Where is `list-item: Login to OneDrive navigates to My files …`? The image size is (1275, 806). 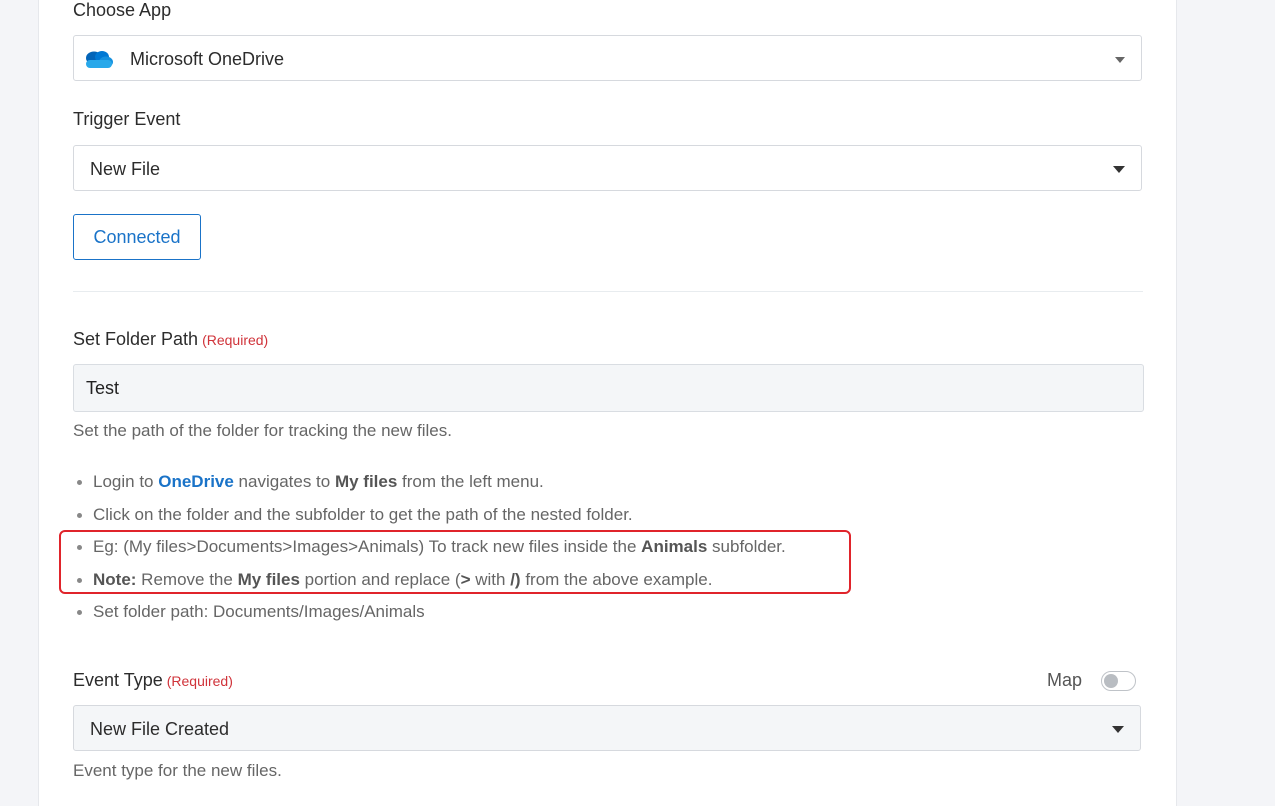
list-item: Login to OneDrive navigates to My files … is located at coordinates (431, 484).